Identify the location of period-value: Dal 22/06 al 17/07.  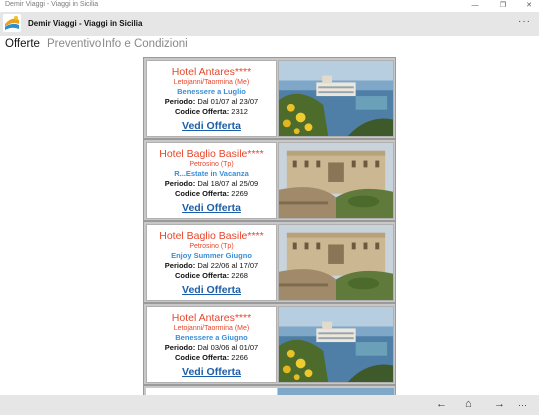
(228, 265).